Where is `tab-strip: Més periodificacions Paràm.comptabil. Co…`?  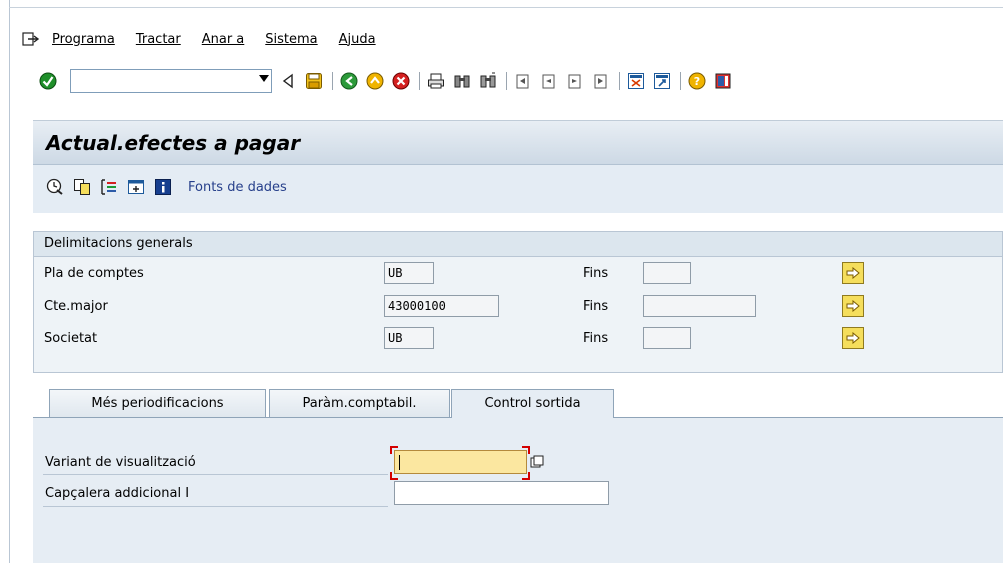
tab-strip: Més periodificacions Paràm.comptabil. Co… is located at coordinates (518, 400).